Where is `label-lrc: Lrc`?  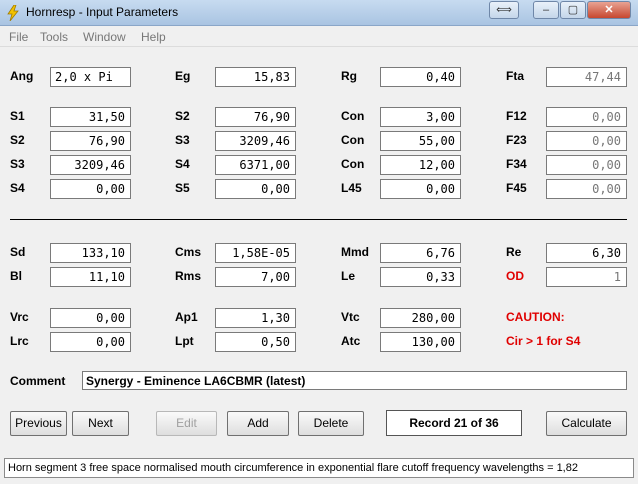 label-lrc: Lrc is located at coordinates (19, 341).